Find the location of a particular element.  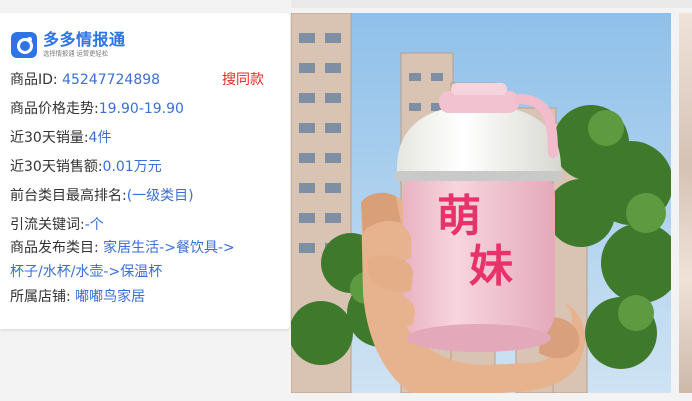

category-label: 商品发布类目: is located at coordinates (57, 248).